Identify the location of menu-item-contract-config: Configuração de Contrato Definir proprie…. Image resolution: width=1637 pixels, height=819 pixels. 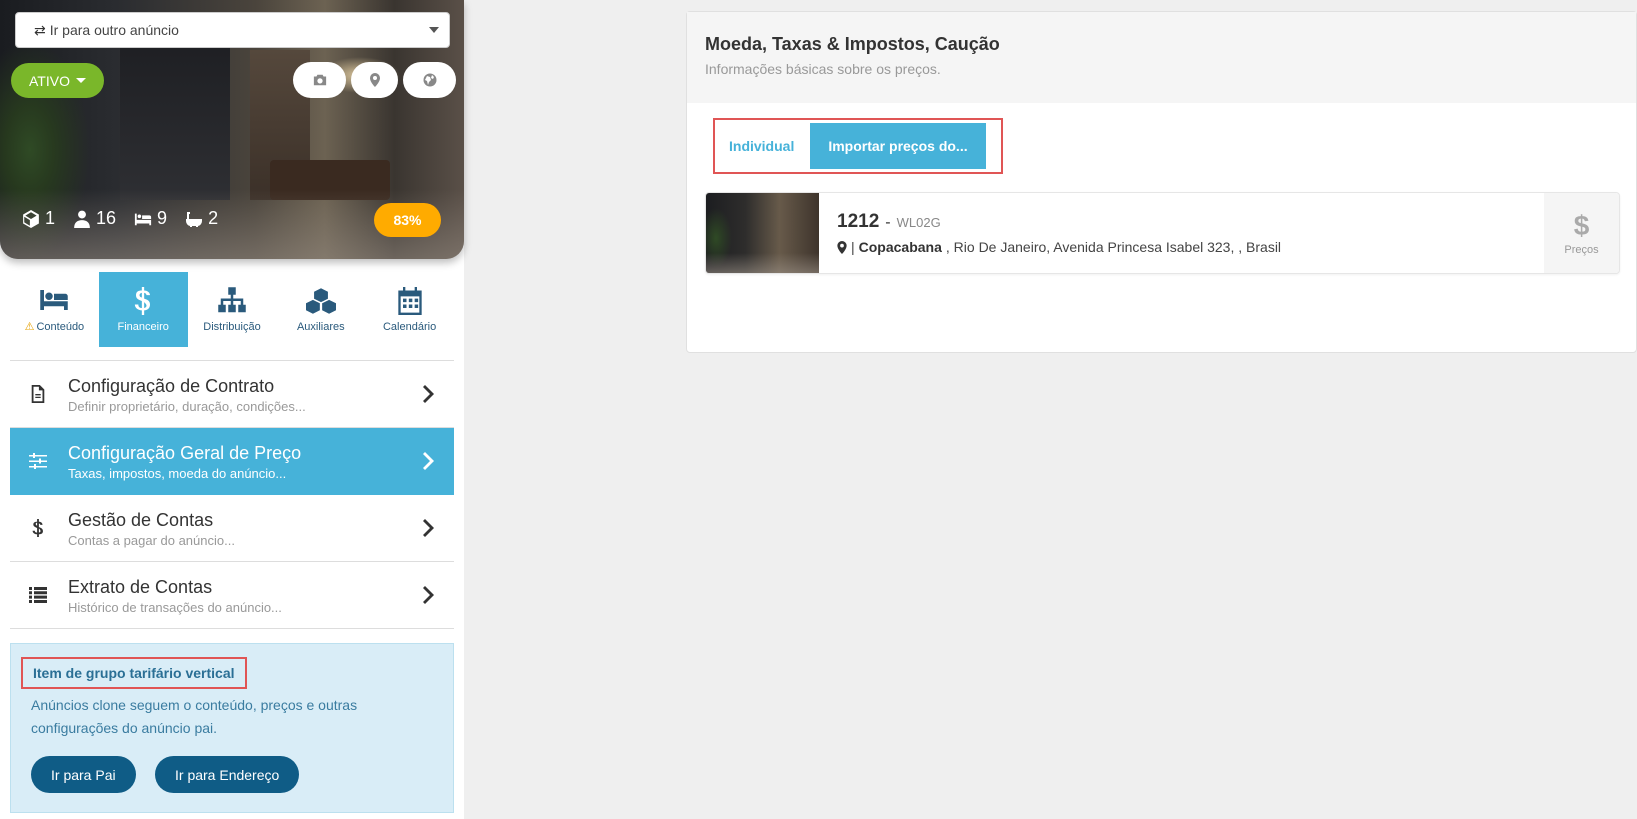
(232, 394).